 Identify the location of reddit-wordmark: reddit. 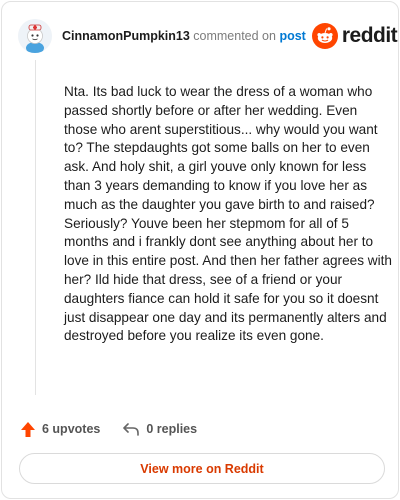
(369, 35).